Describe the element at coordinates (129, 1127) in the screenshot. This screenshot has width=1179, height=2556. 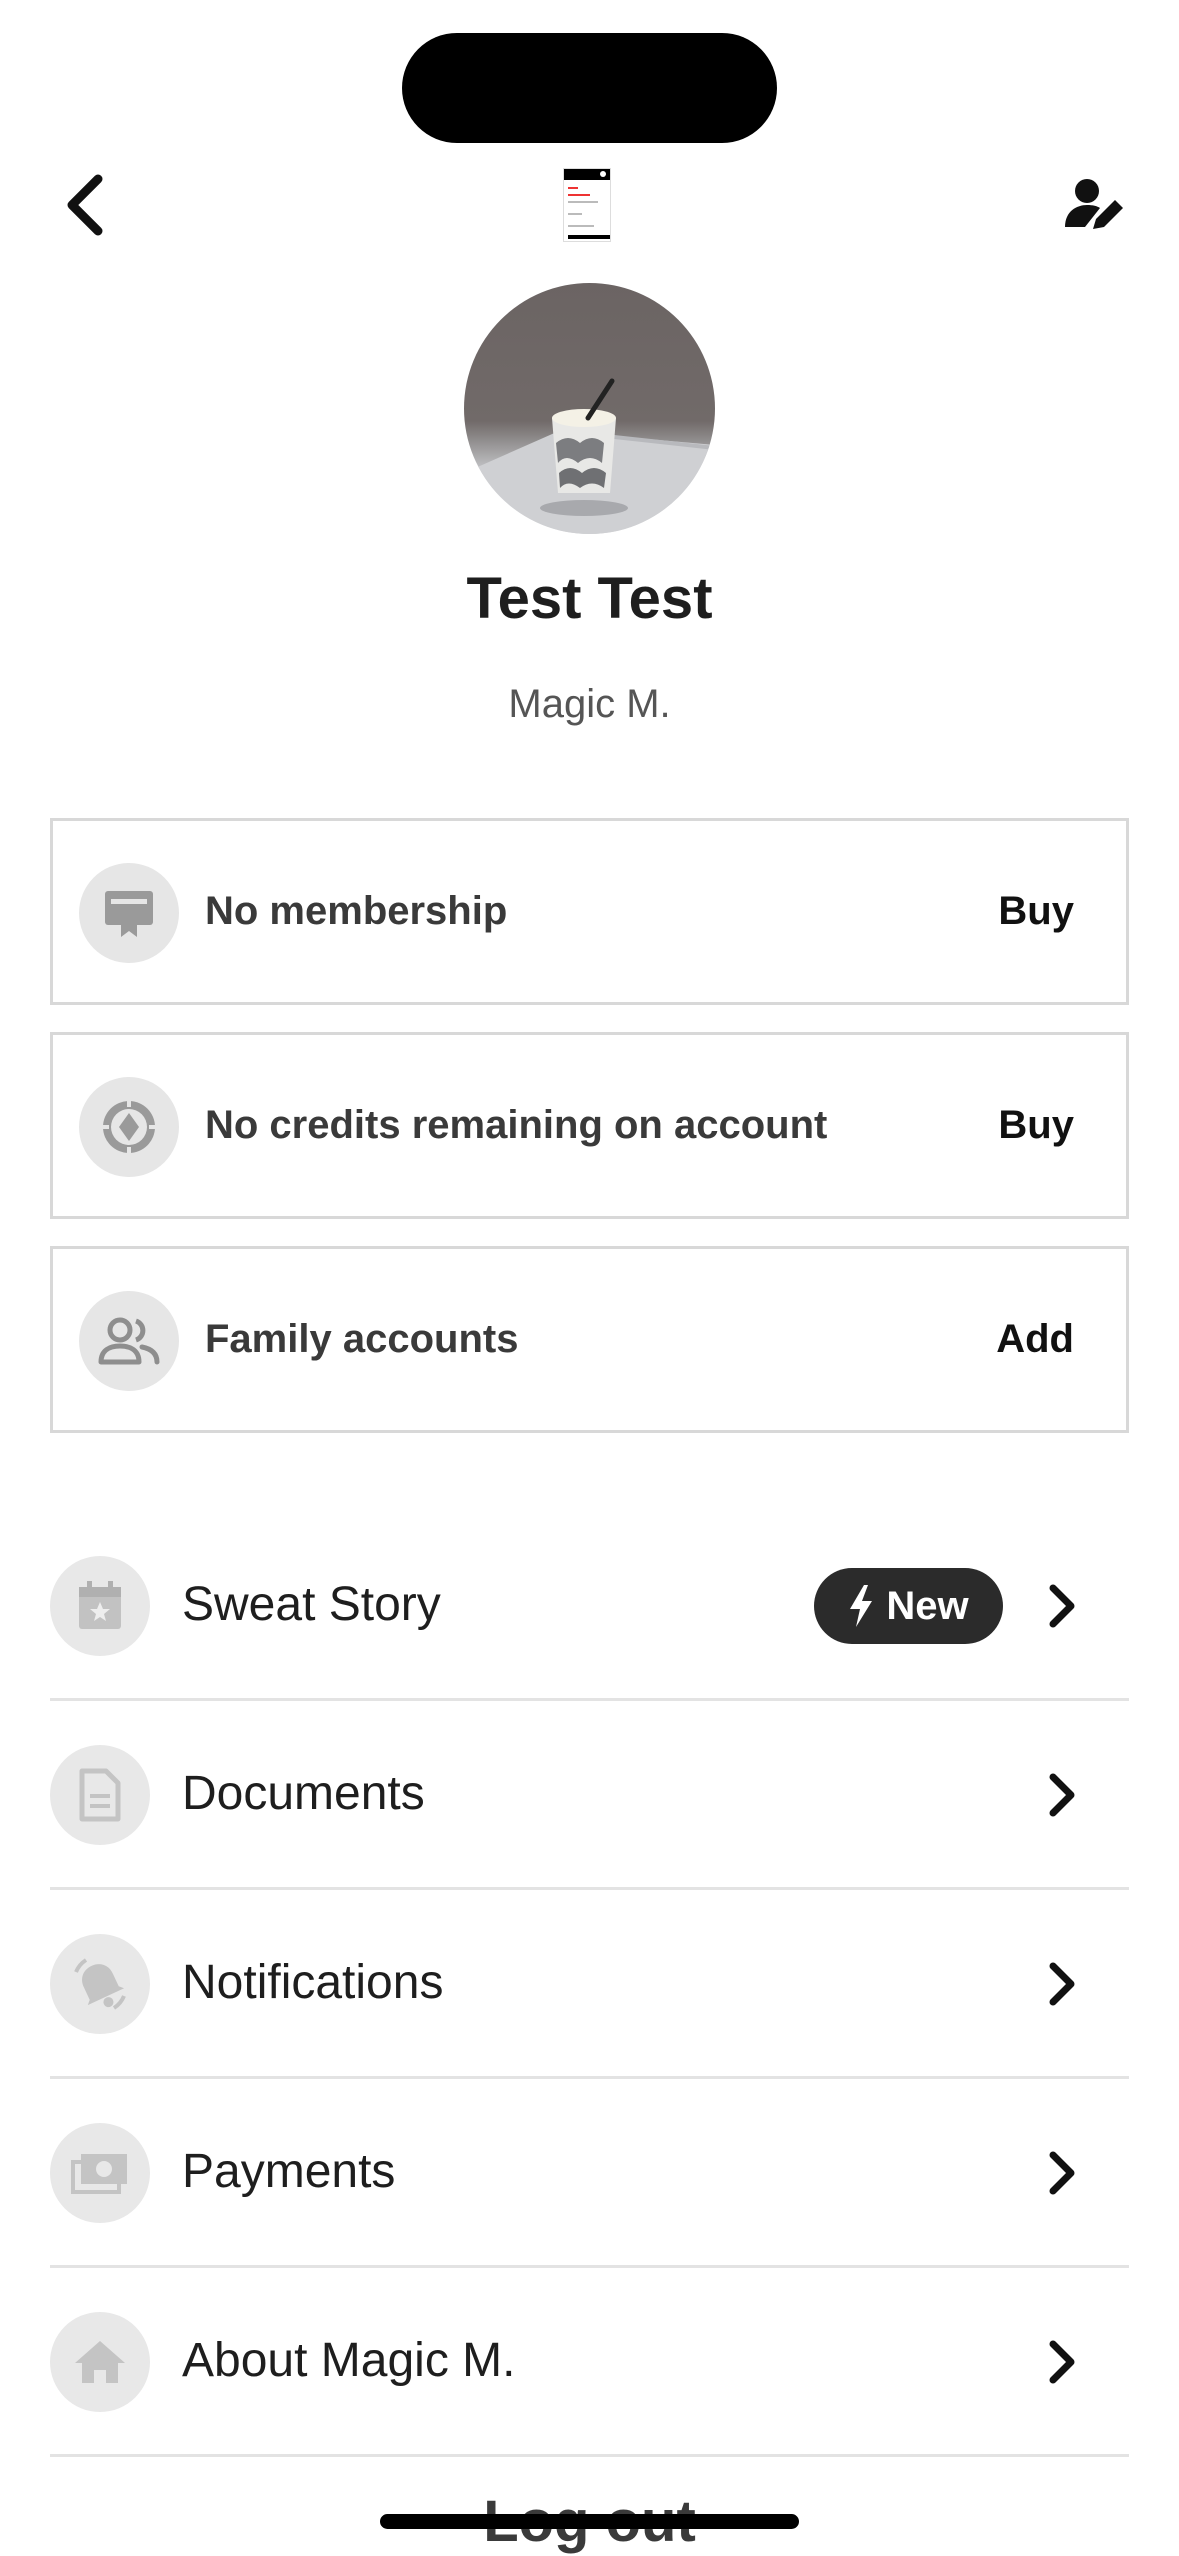
I see `credits-coin-icon` at that location.